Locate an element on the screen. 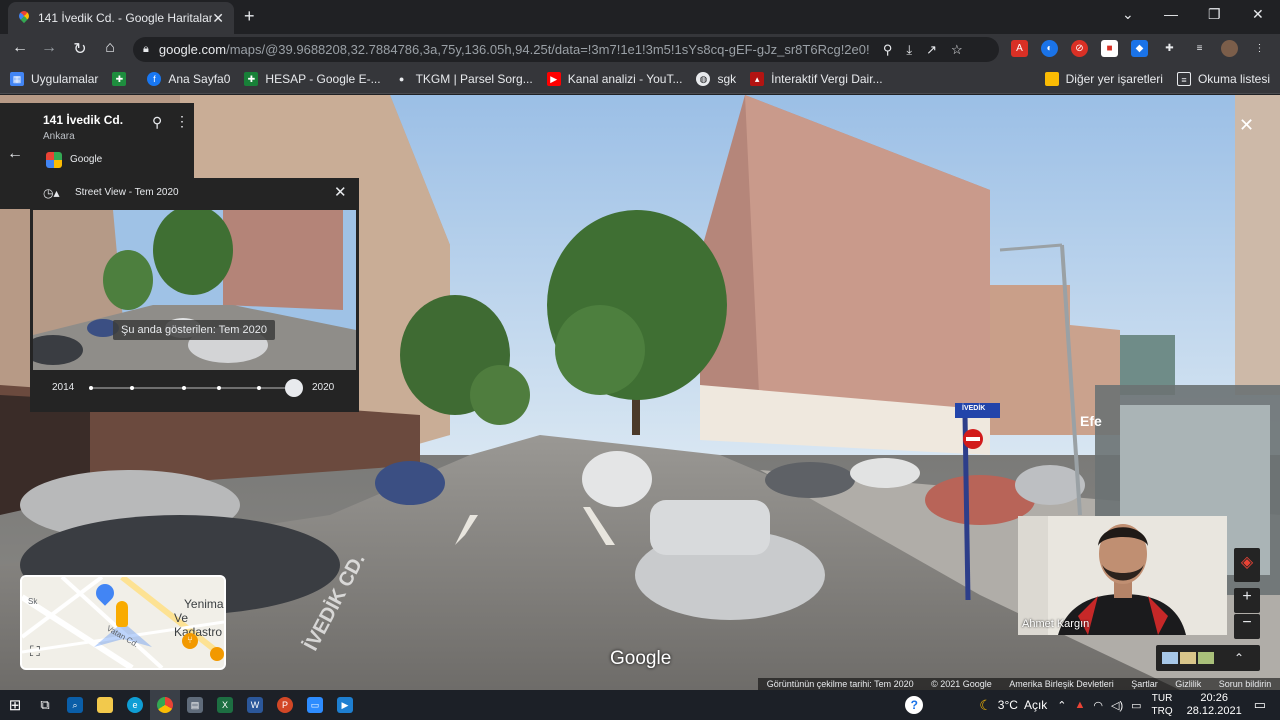 The image size is (1280, 720). taskbar-powerpoint: P is located at coordinates (285, 705).